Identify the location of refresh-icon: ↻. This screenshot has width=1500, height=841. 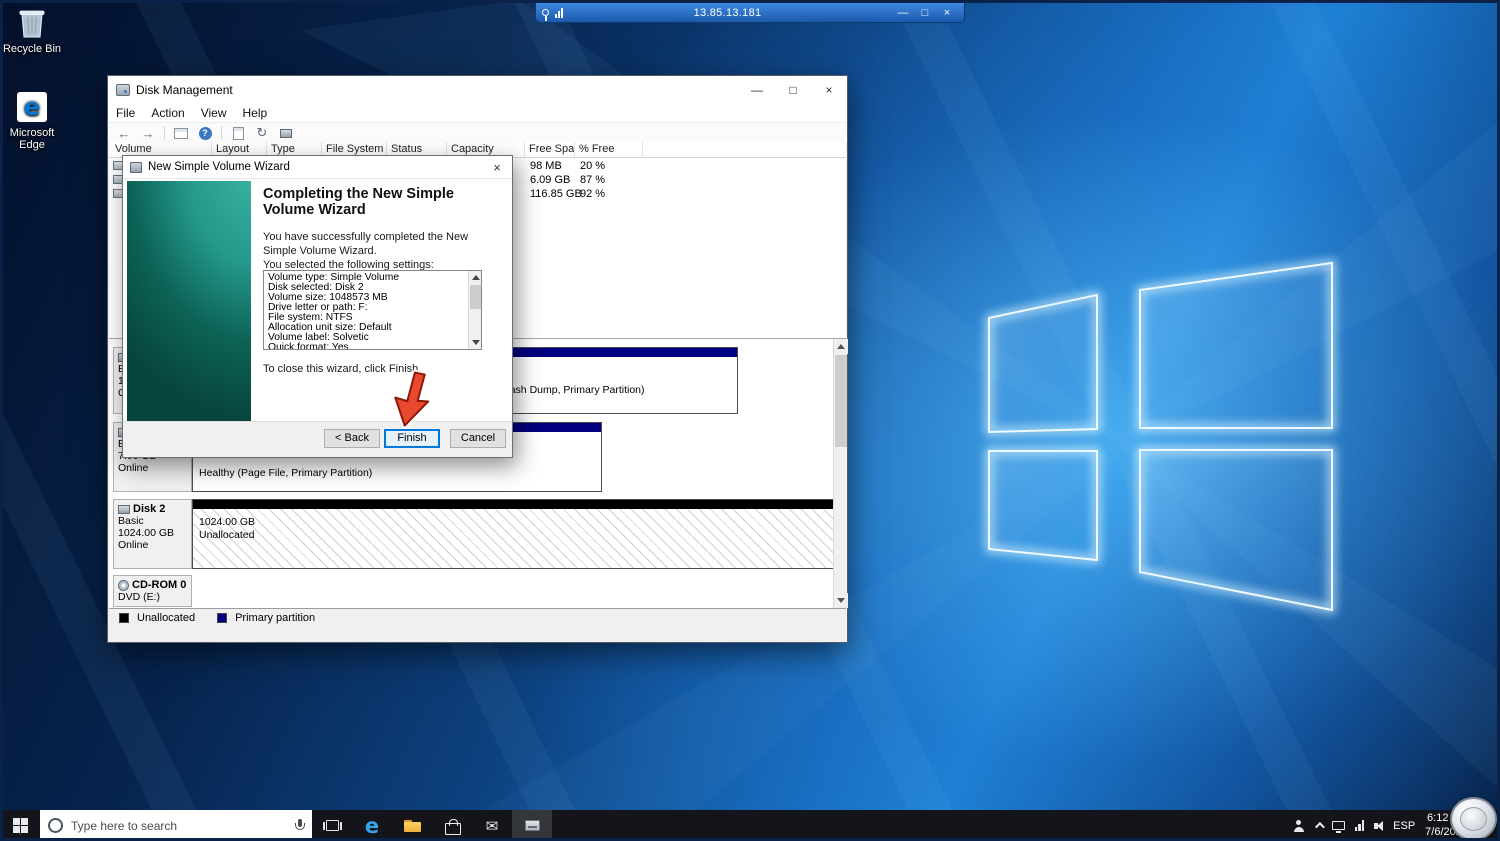
(262, 133).